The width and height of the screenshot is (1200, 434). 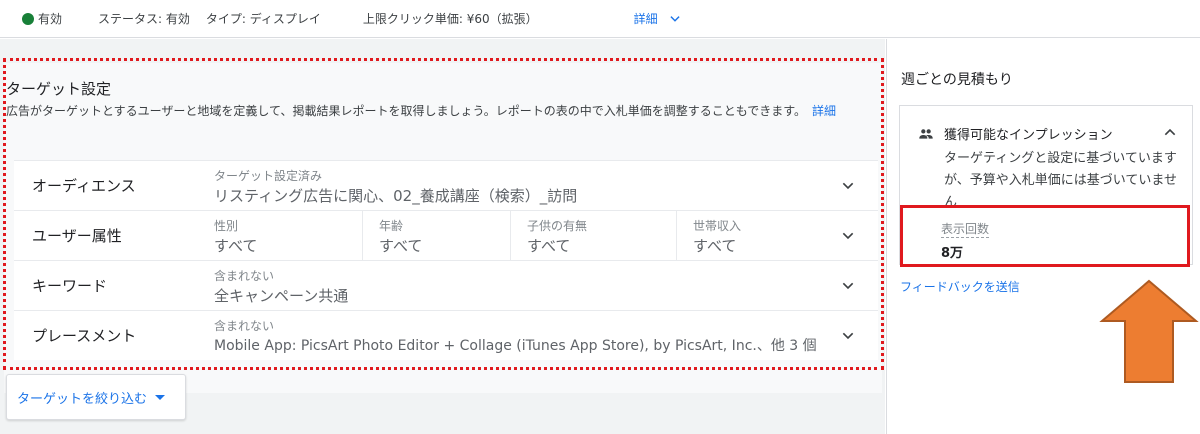 What do you see at coordinates (281, 296) in the screenshot?
I see `keywords-value: 全キャンペーン共通` at bounding box center [281, 296].